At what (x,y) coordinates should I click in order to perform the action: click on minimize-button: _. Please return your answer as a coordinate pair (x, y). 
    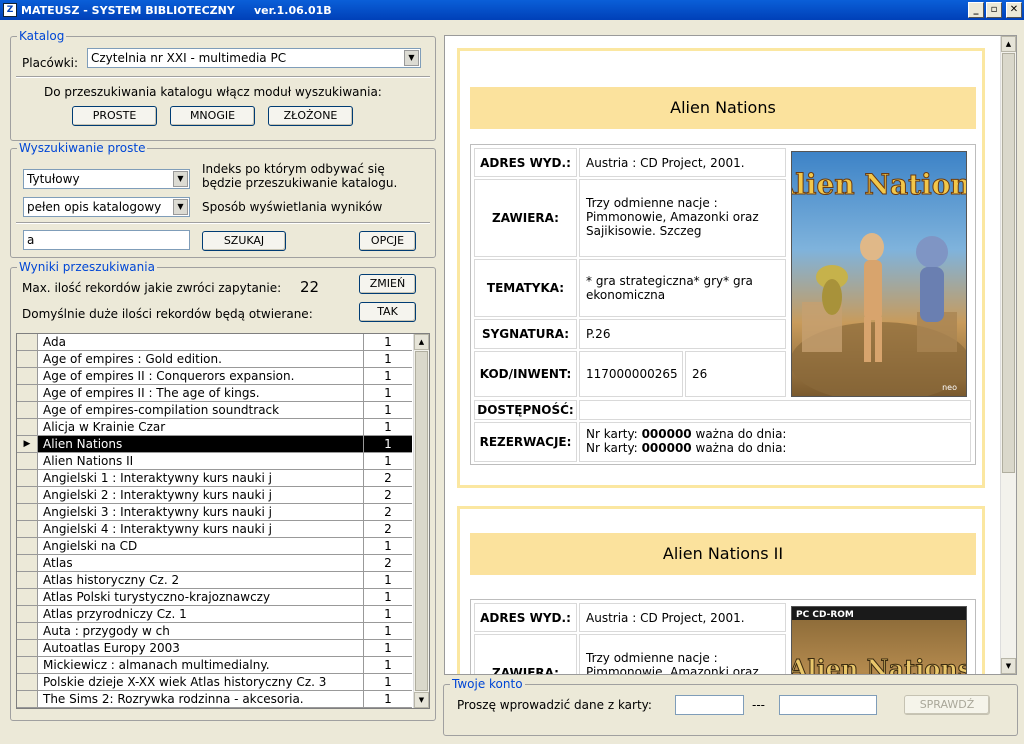
    Looking at the image, I should click on (976, 10).